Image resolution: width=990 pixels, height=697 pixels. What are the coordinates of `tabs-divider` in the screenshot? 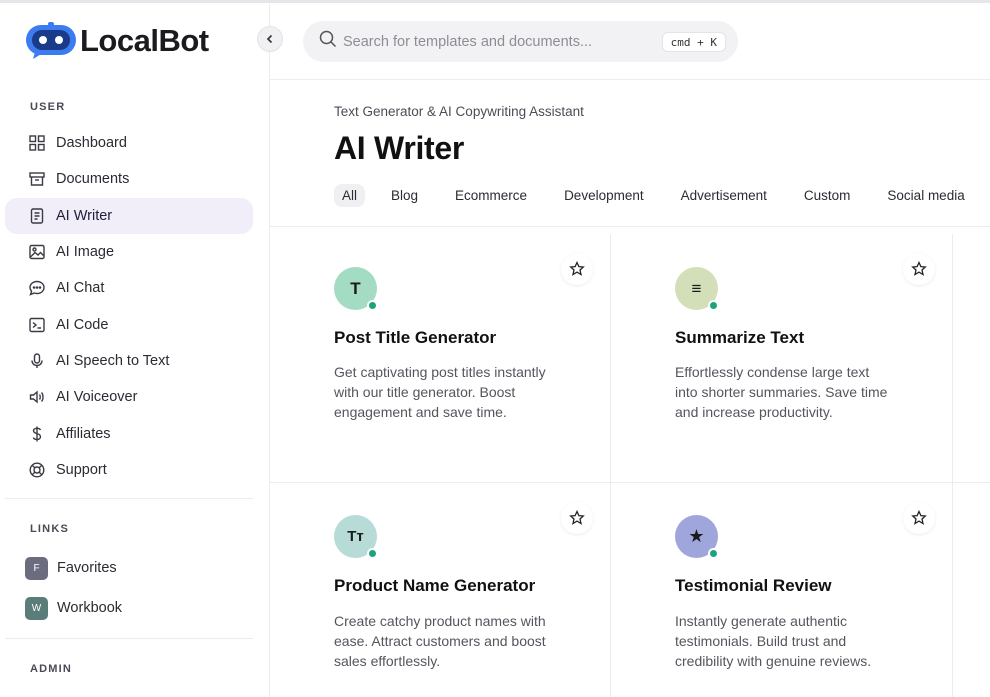 It's located at (630, 226).